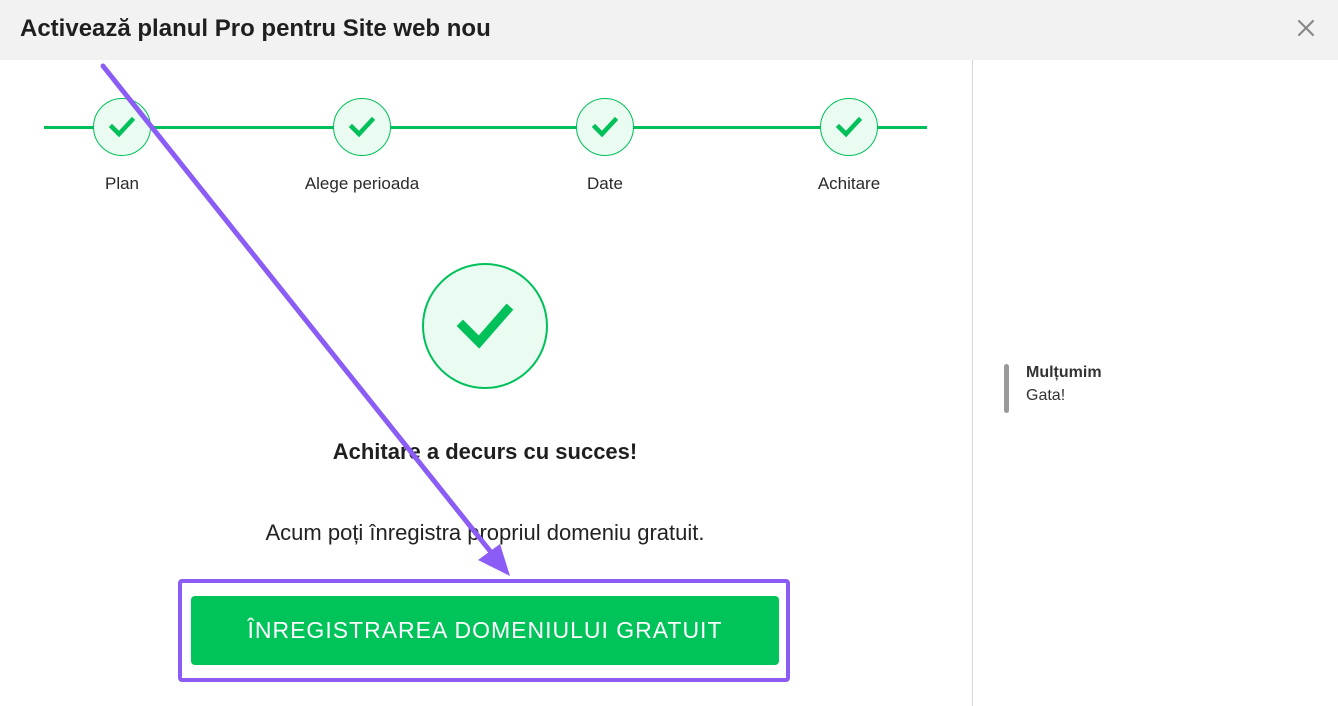 The height and width of the screenshot is (706, 1338). What do you see at coordinates (485, 326) in the screenshot?
I see `check-circle-icon` at bounding box center [485, 326].